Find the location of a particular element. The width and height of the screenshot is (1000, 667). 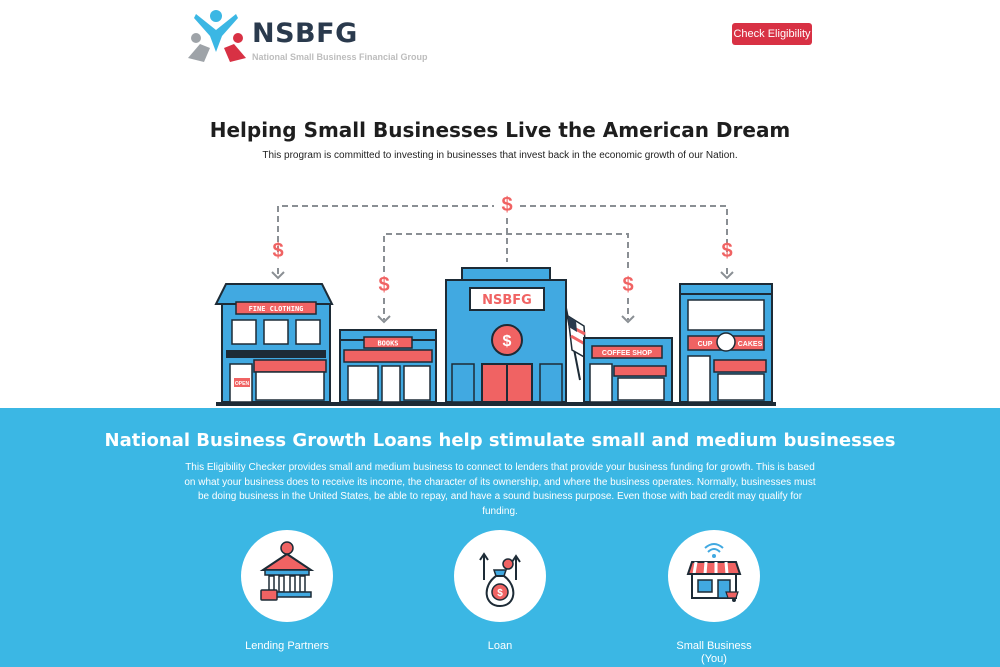

cupcakes-sign-left: CUP is located at coordinates (705, 344).